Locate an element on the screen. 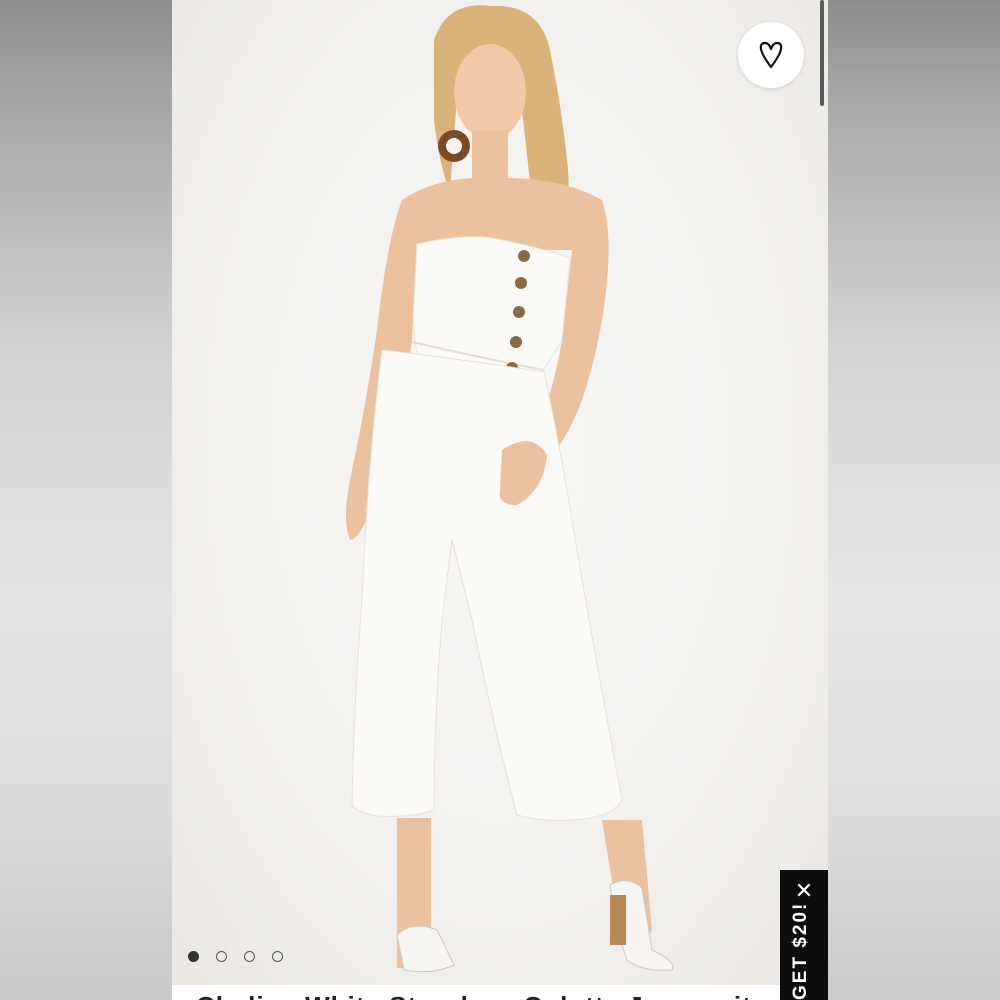 The width and height of the screenshot is (1000, 1000). product-title: Chelina White Strapless Culotte Jumpsuit is located at coordinates (474, 995).